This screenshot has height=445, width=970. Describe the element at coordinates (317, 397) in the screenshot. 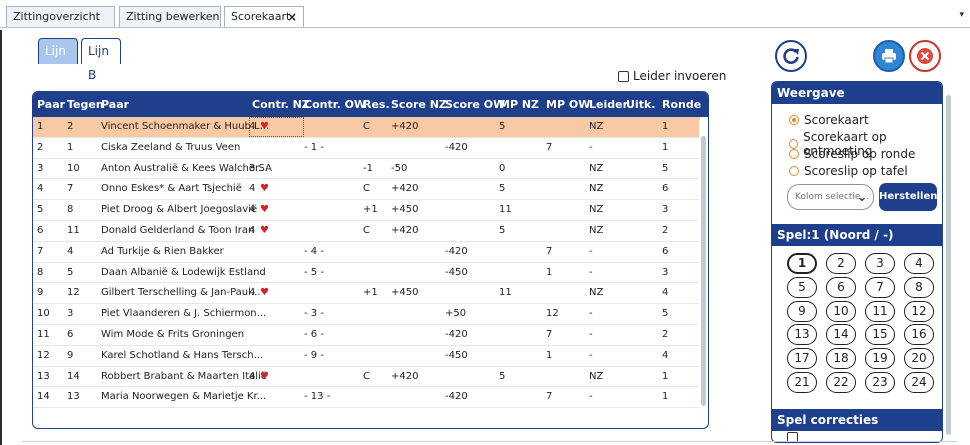

I see `cell-cow: - 13 -` at that location.